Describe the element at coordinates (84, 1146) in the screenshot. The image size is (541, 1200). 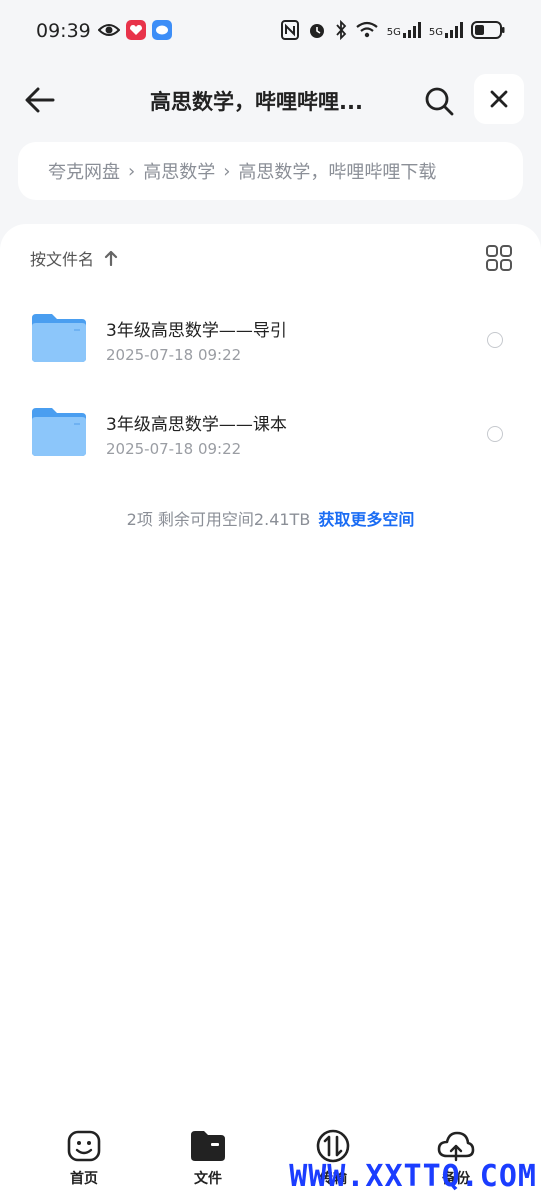
I see `smile-icon` at that location.